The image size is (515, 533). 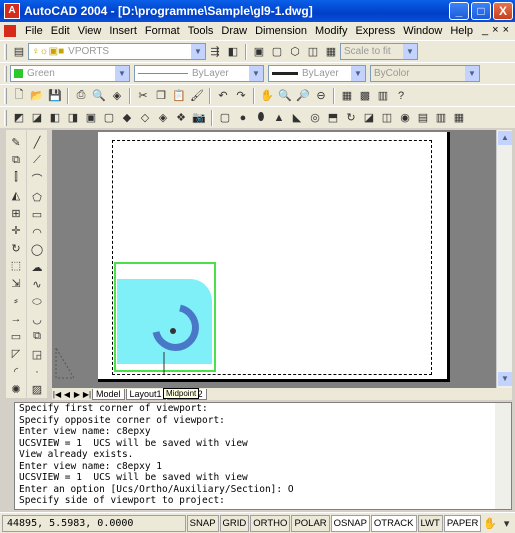 I want to click on front-view-icon: ▣, so click(x=91, y=118).